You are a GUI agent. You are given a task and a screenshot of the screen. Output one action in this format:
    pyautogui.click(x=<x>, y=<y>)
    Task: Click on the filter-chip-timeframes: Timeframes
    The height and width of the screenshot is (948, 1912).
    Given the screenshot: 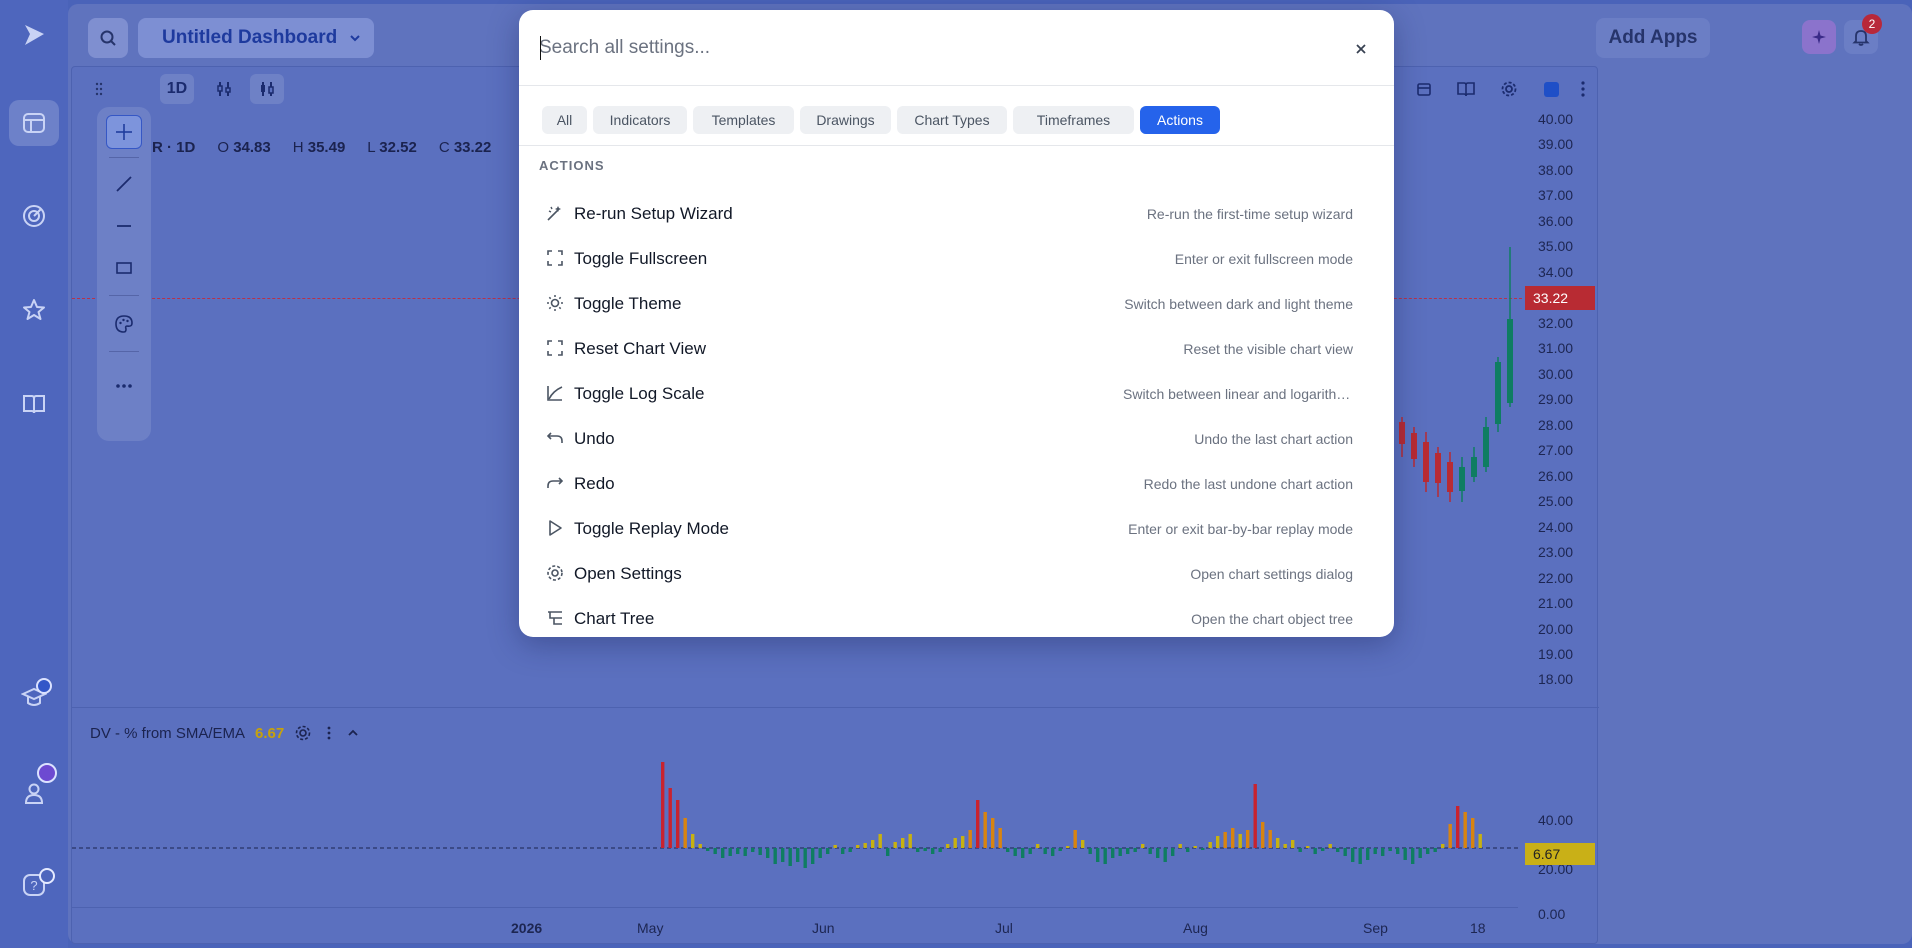 What is the action you would take?
    pyautogui.click(x=1073, y=120)
    